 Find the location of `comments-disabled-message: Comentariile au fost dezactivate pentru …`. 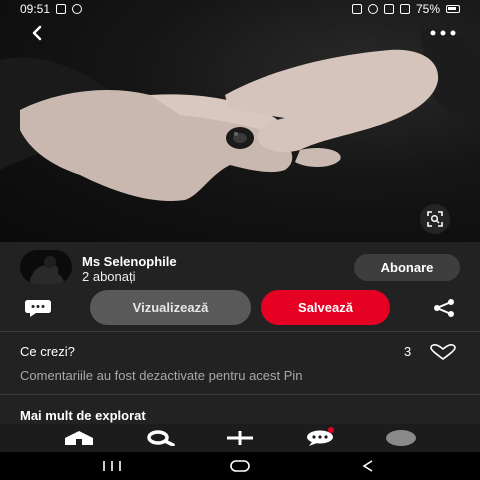

comments-disabled-message: Comentariile au fost dezactivate pentru … is located at coordinates (161, 375).